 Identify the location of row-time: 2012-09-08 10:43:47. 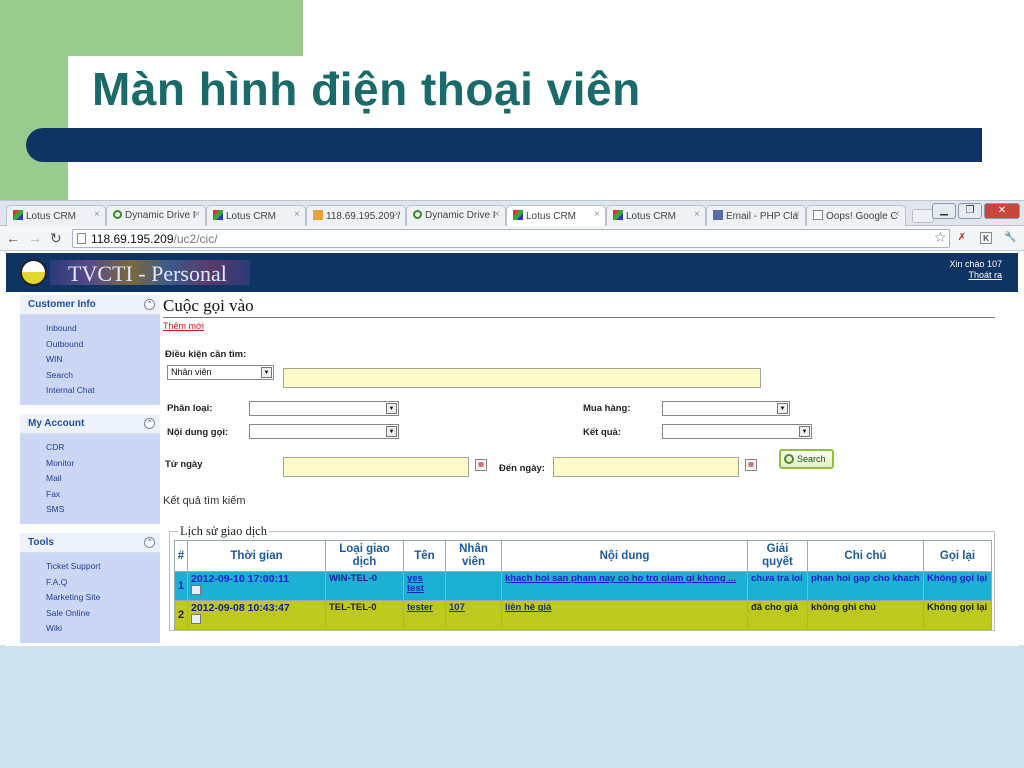
(240, 608).